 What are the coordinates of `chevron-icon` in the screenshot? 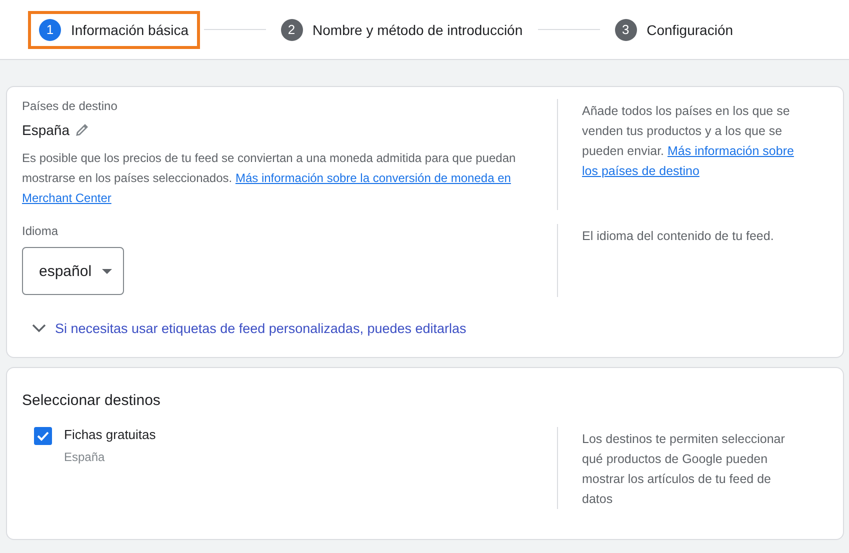 It's located at (39, 328).